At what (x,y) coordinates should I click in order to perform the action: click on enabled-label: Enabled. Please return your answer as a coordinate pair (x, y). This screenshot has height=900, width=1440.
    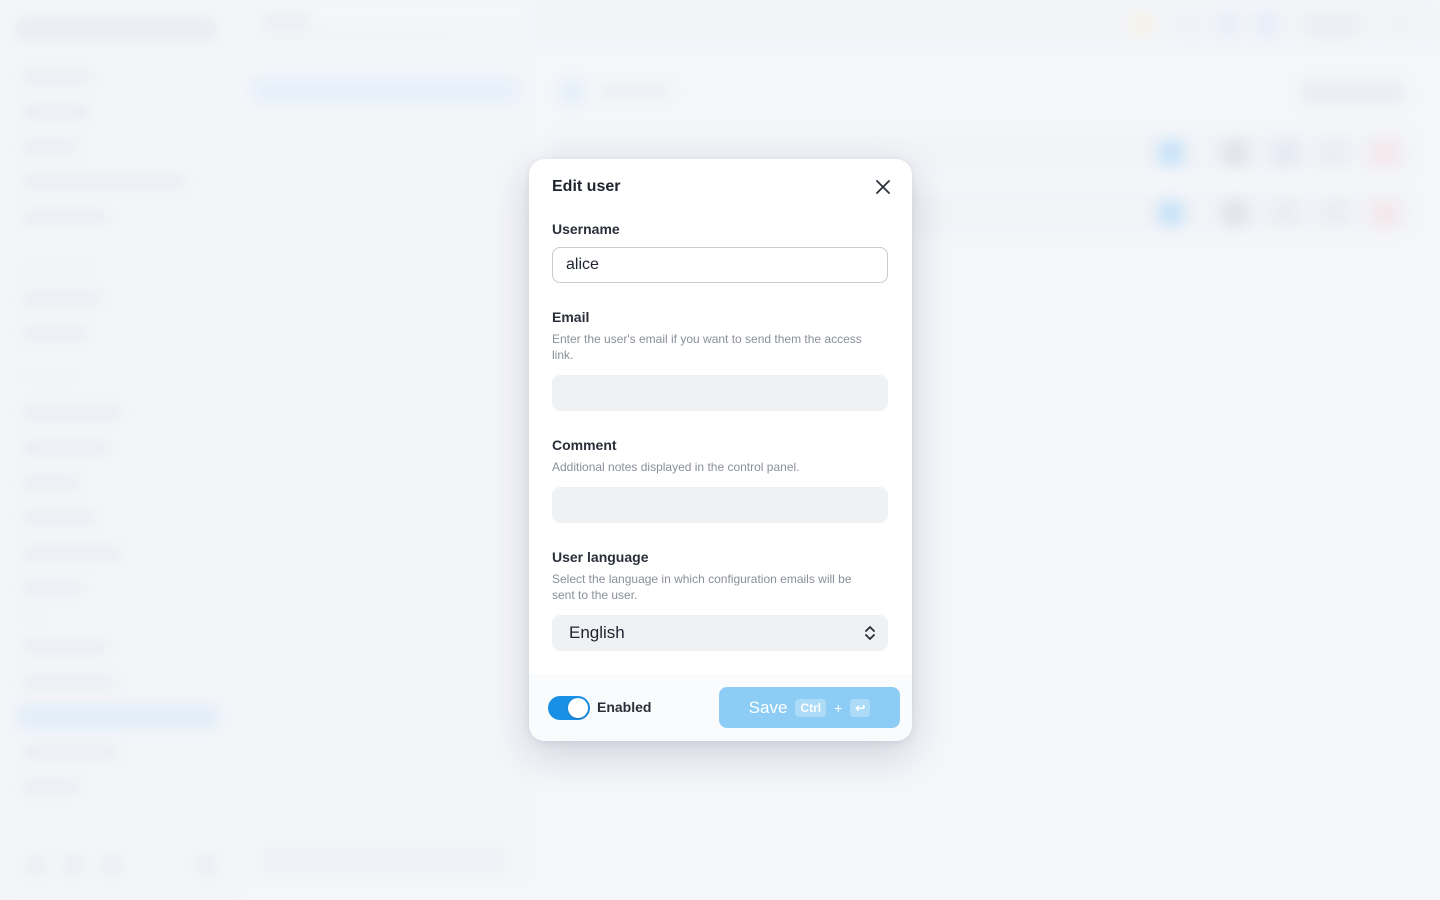
    Looking at the image, I should click on (624, 707).